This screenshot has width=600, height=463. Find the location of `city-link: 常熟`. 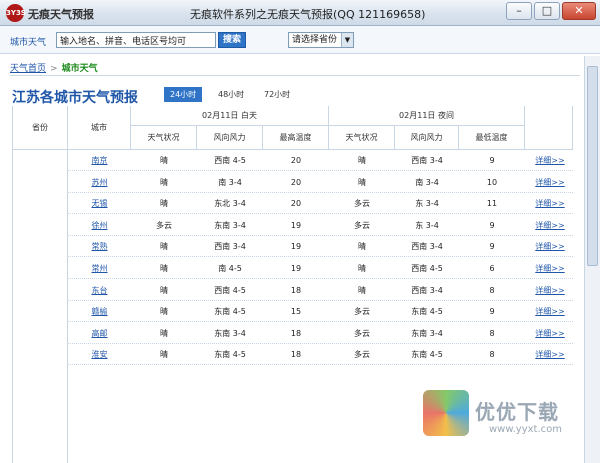

city-link: 常熟 is located at coordinates (99, 246).